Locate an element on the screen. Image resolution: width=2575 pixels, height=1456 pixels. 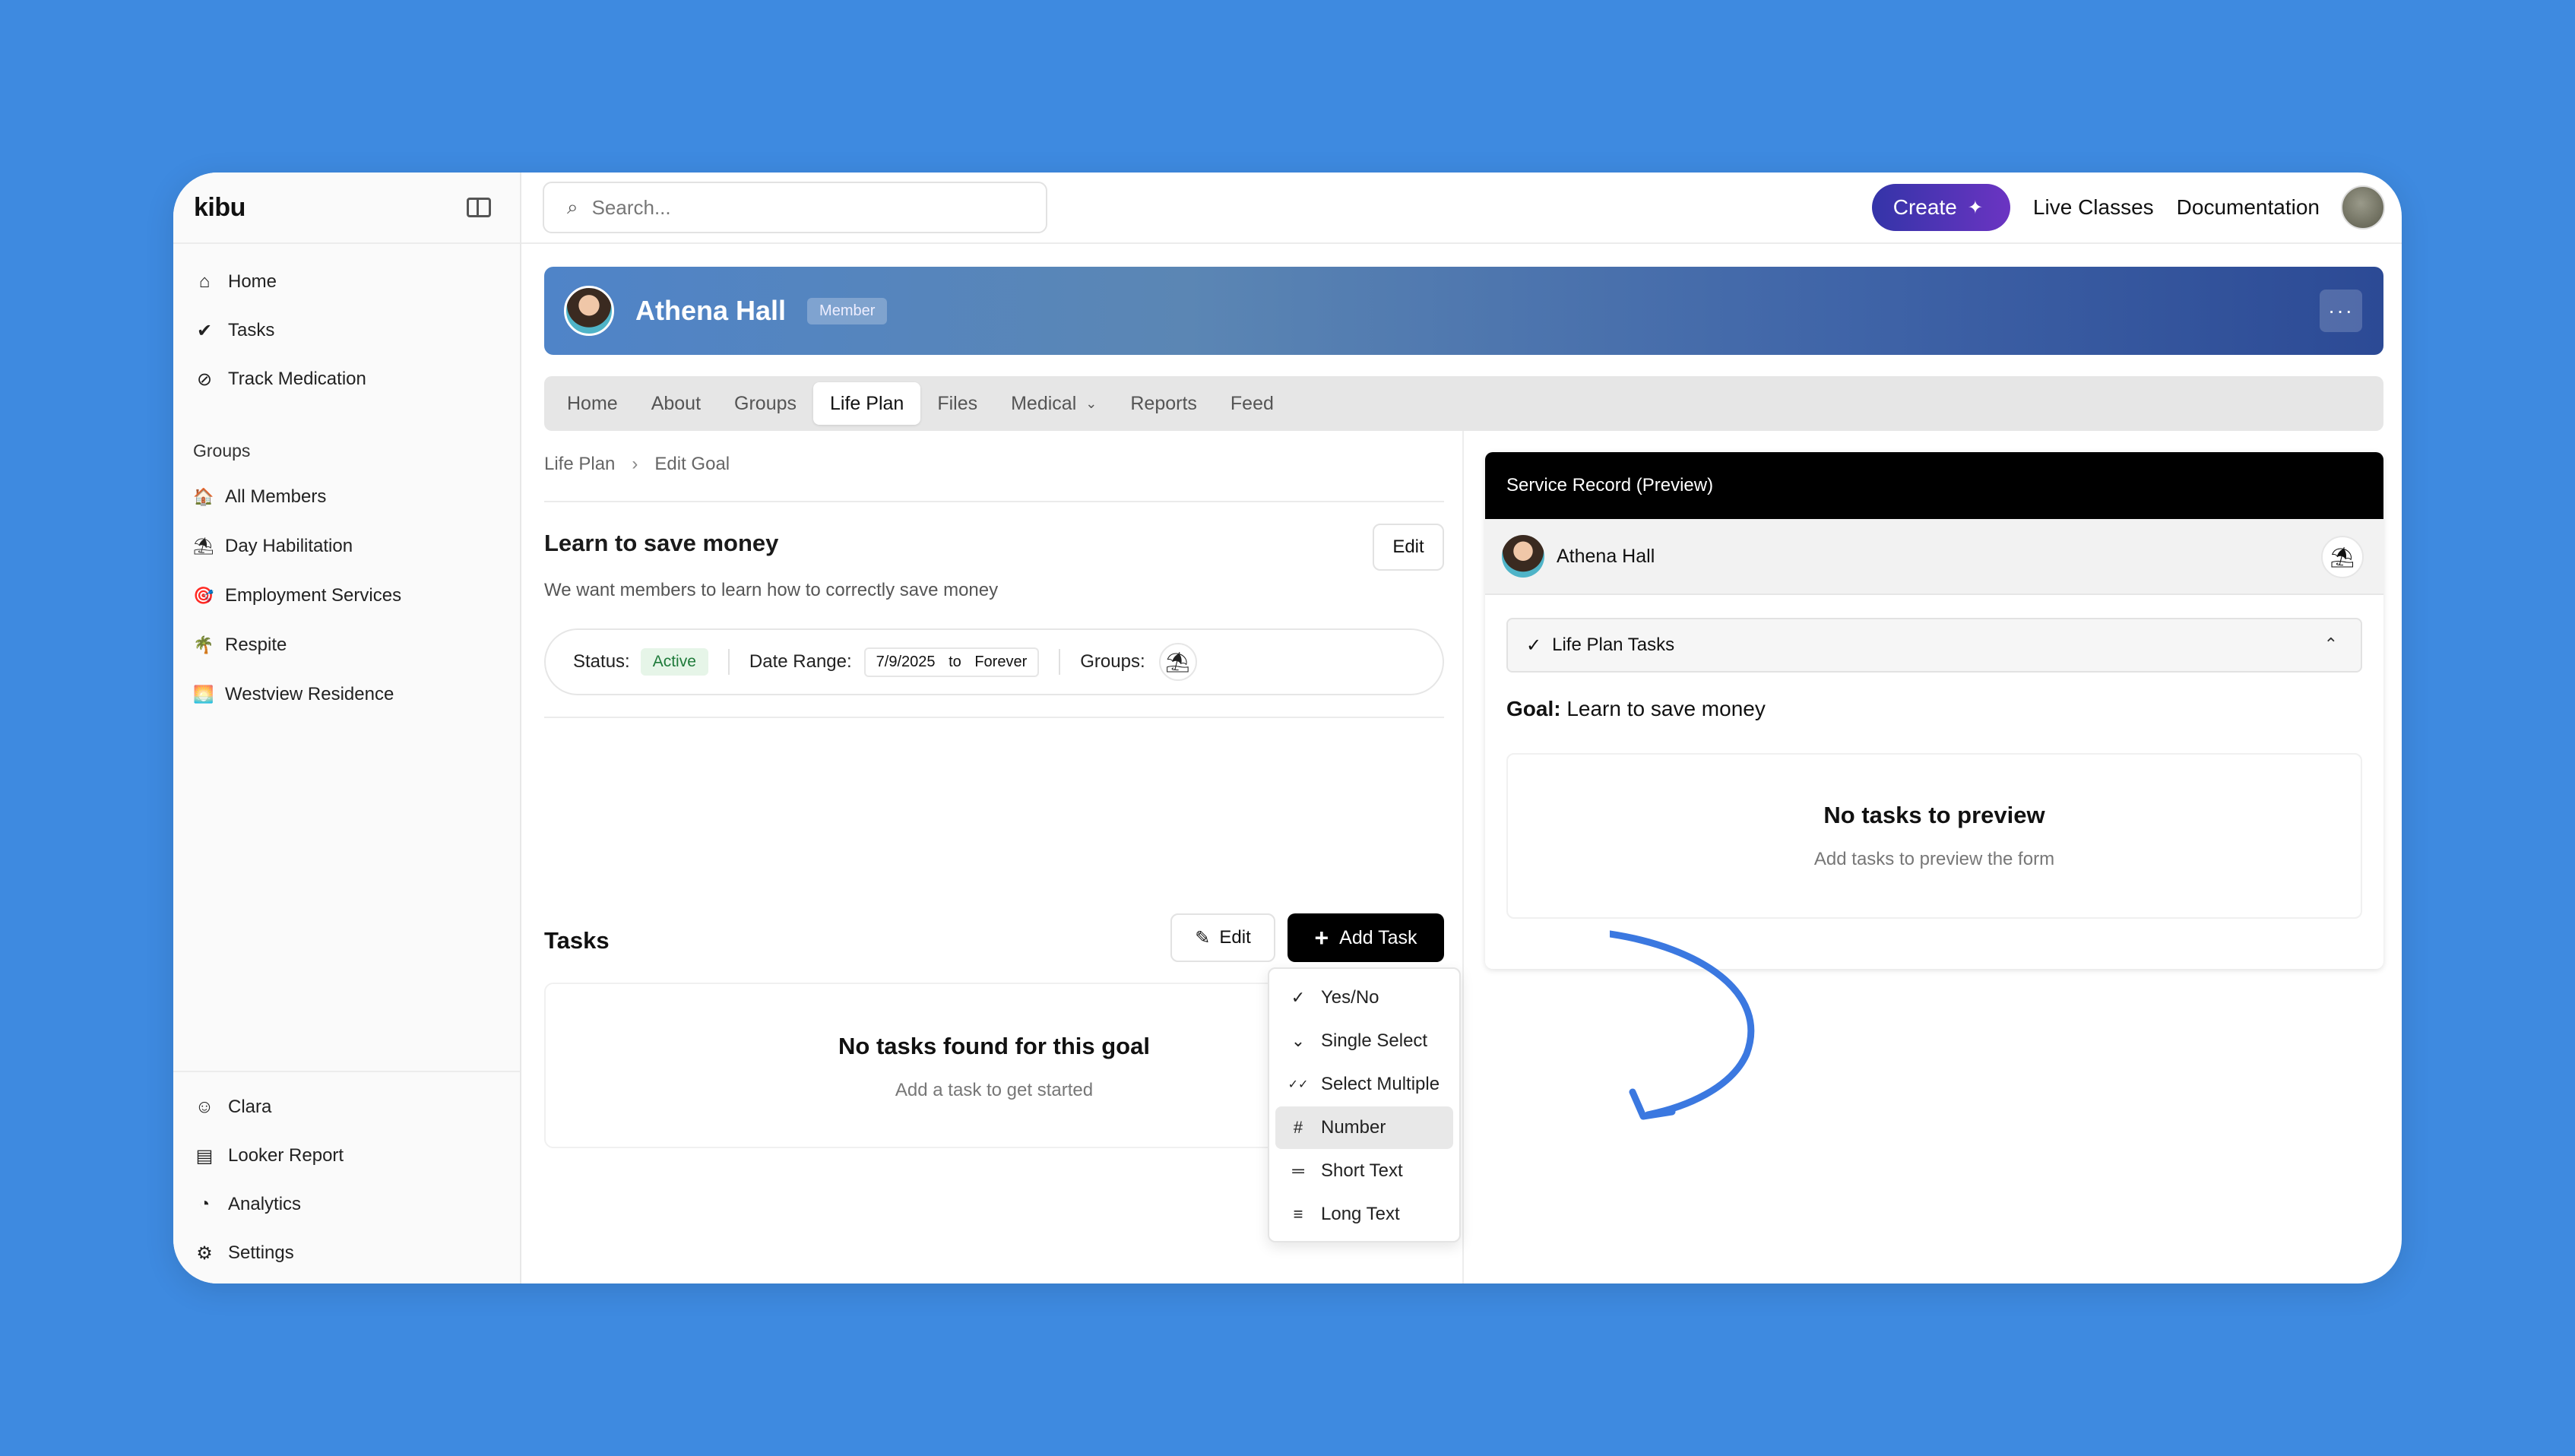
tab-life-plan: Life Plan is located at coordinates (867, 403).